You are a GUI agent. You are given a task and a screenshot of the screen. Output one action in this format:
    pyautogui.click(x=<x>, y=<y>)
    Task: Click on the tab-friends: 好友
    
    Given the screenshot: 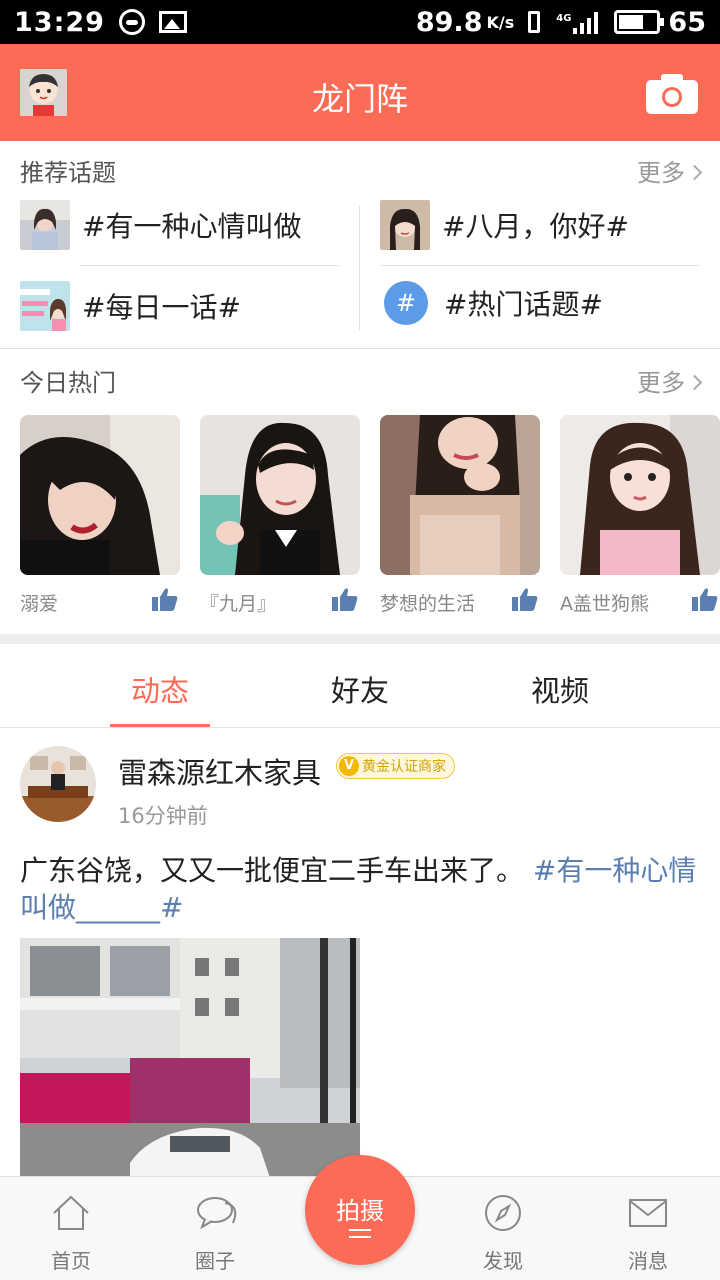 What is the action you would take?
    pyautogui.click(x=360, y=689)
    